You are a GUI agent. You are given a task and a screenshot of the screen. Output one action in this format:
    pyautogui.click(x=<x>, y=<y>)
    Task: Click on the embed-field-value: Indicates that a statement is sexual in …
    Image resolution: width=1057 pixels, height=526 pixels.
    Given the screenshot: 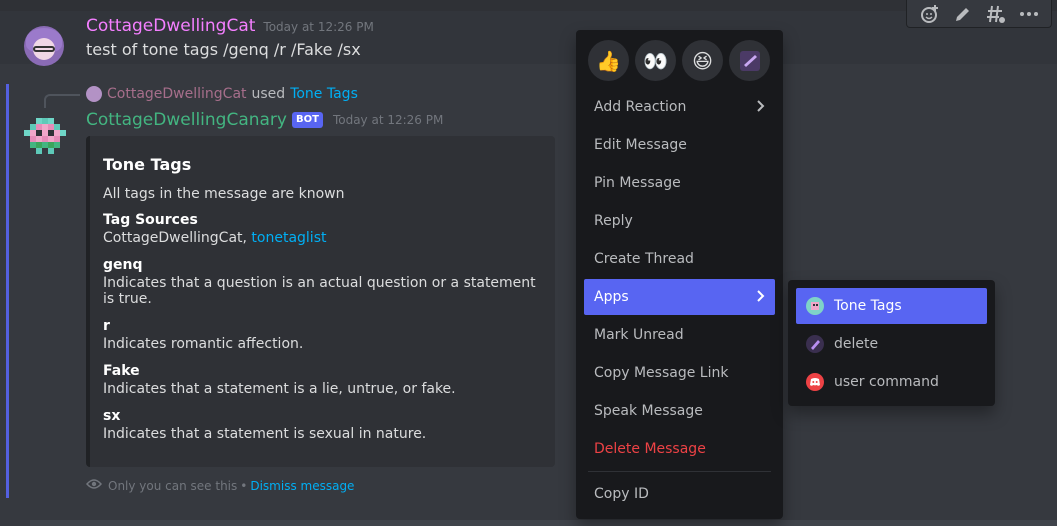 What is the action you would take?
    pyautogui.click(x=265, y=434)
    